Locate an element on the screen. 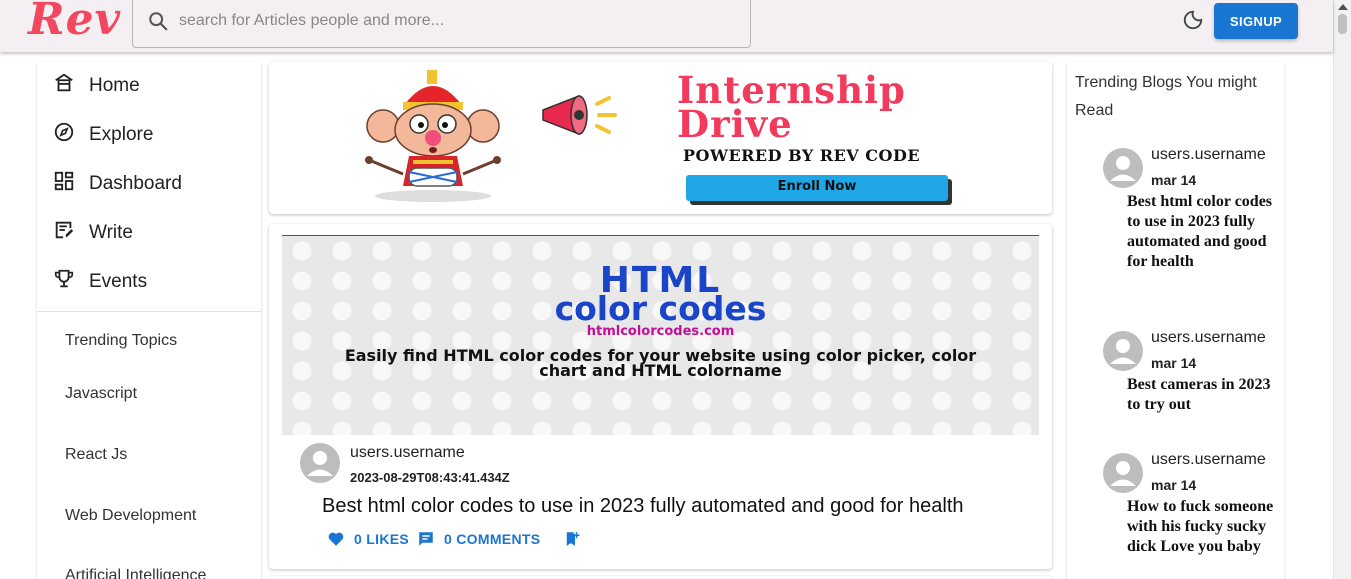 This screenshot has width=1351, height=579. nav-home: Home is located at coordinates (149, 85).